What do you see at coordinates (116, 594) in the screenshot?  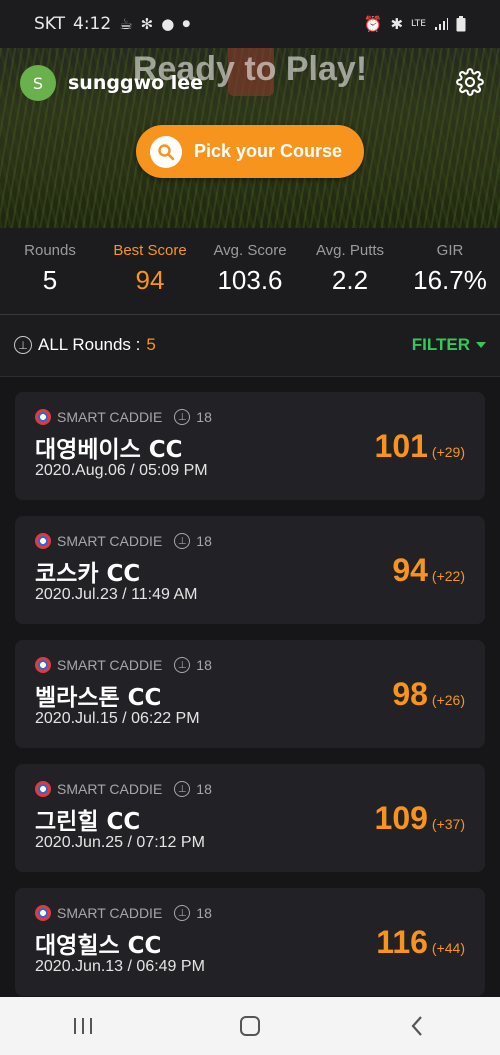 I see `round-date: 2020.Jul.23 / 11:49 AM` at bounding box center [116, 594].